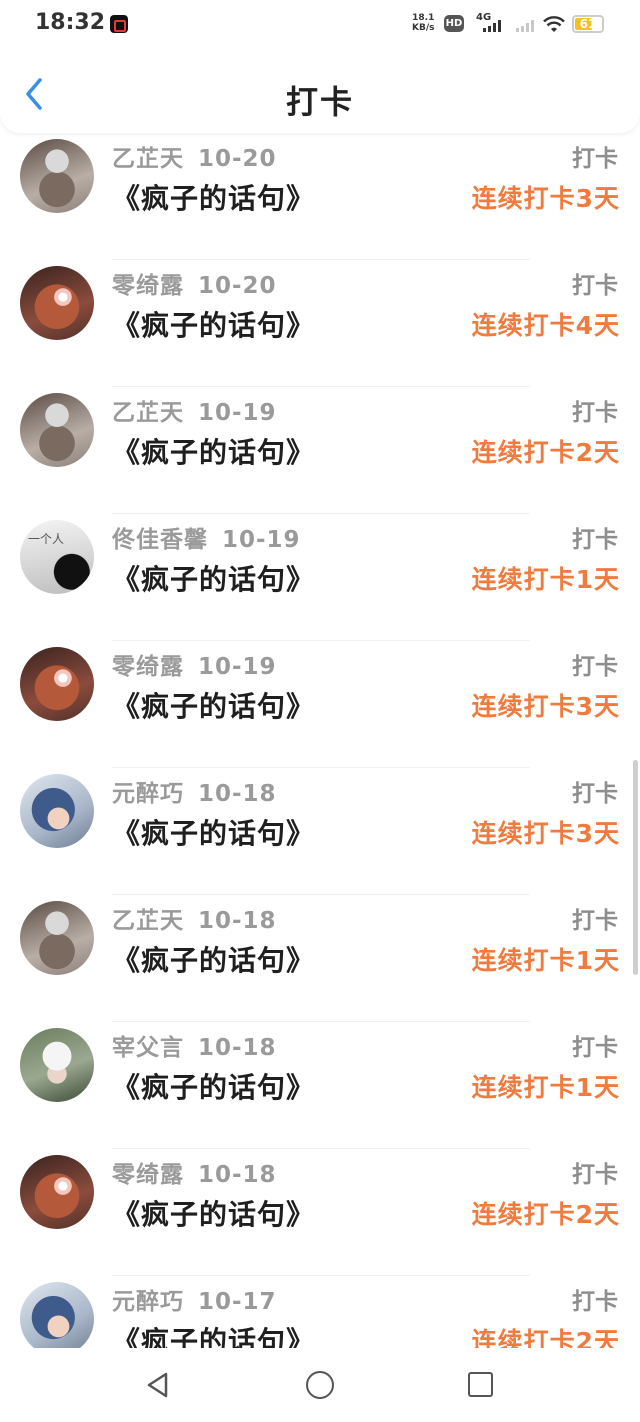 The width and height of the screenshot is (640, 1422). What do you see at coordinates (319, 102) in the screenshot?
I see `page-title: 打卡` at bounding box center [319, 102].